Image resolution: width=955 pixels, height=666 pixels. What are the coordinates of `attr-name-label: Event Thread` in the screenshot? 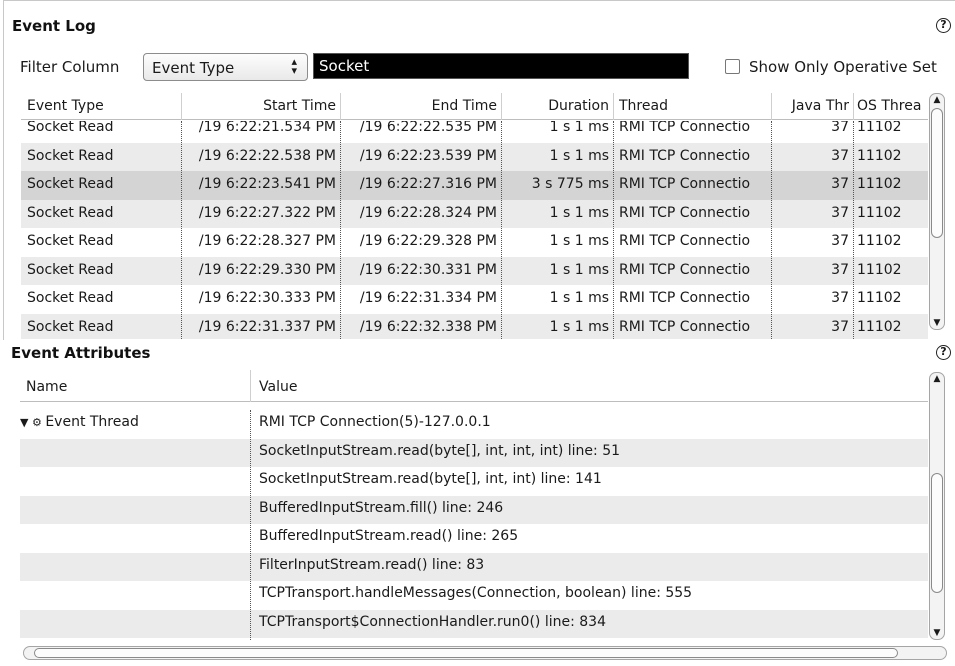 It's located at (92, 422).